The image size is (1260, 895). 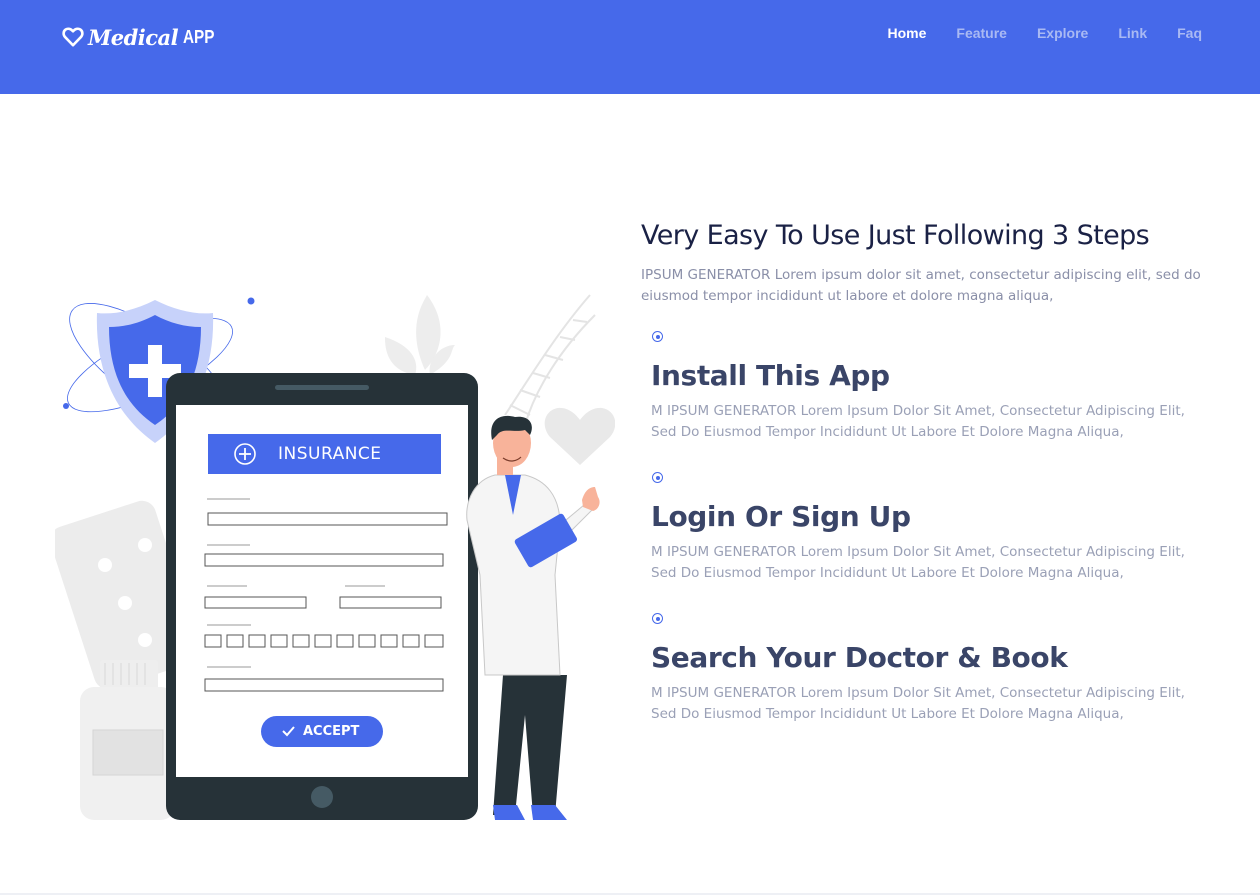 I want to click on insurance-card-title: INSURANCE, so click(x=330, y=454).